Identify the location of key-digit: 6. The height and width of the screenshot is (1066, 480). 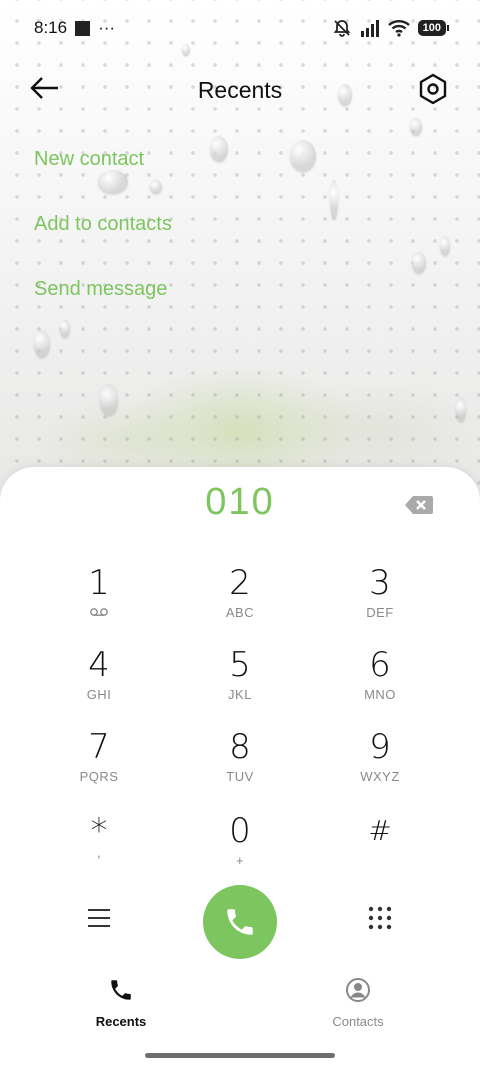
(380, 665).